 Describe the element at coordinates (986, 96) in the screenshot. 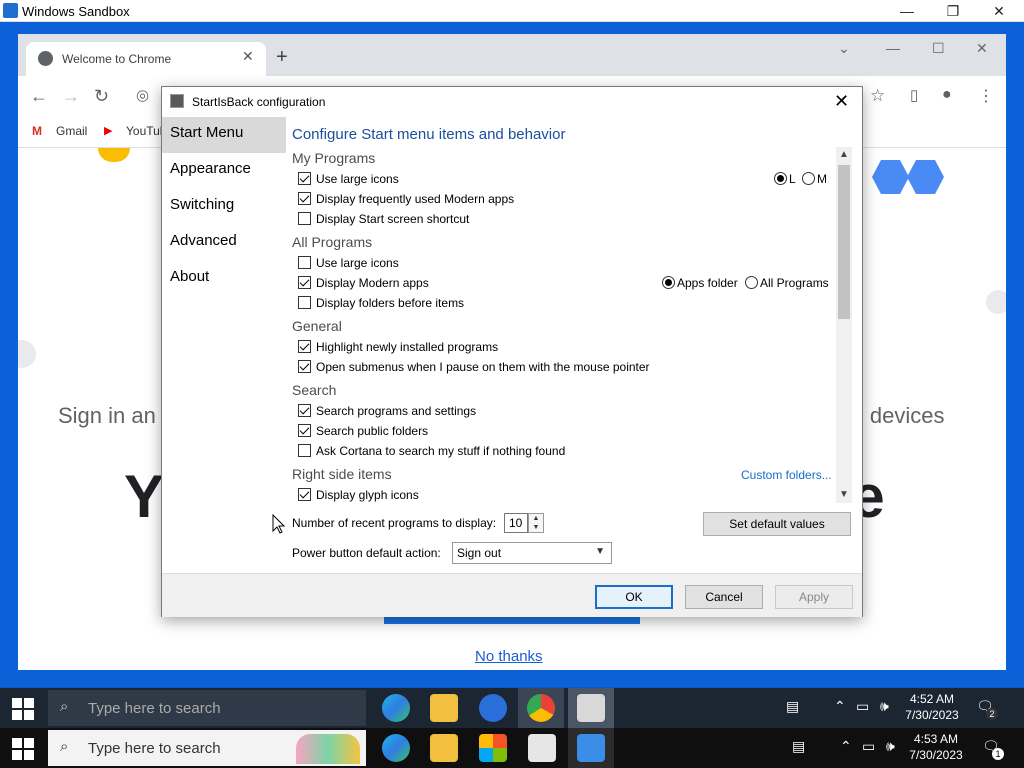

I see `more-menu-icon: ⋮` at that location.